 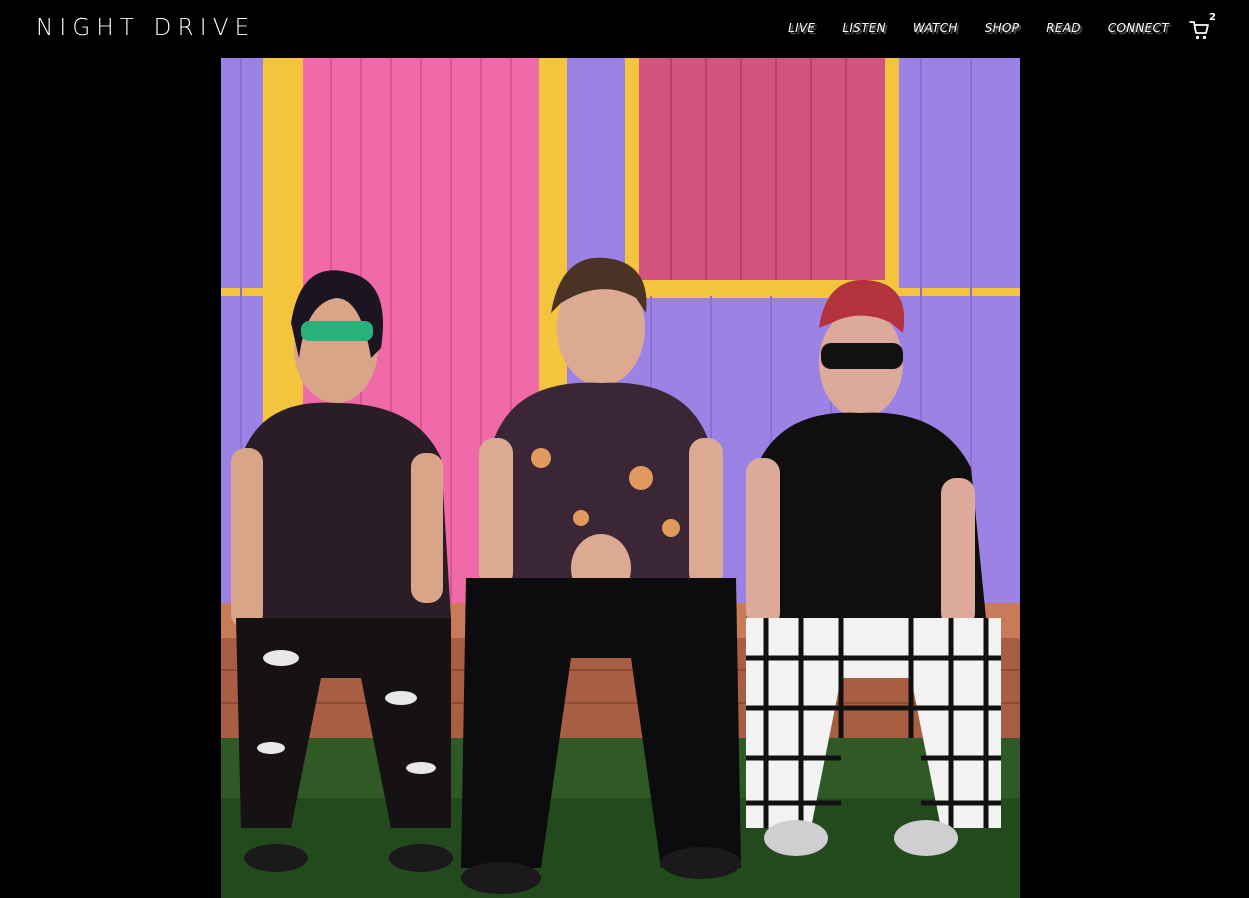 I want to click on nav-item-shop: SHOP, so click(x=1002, y=28).